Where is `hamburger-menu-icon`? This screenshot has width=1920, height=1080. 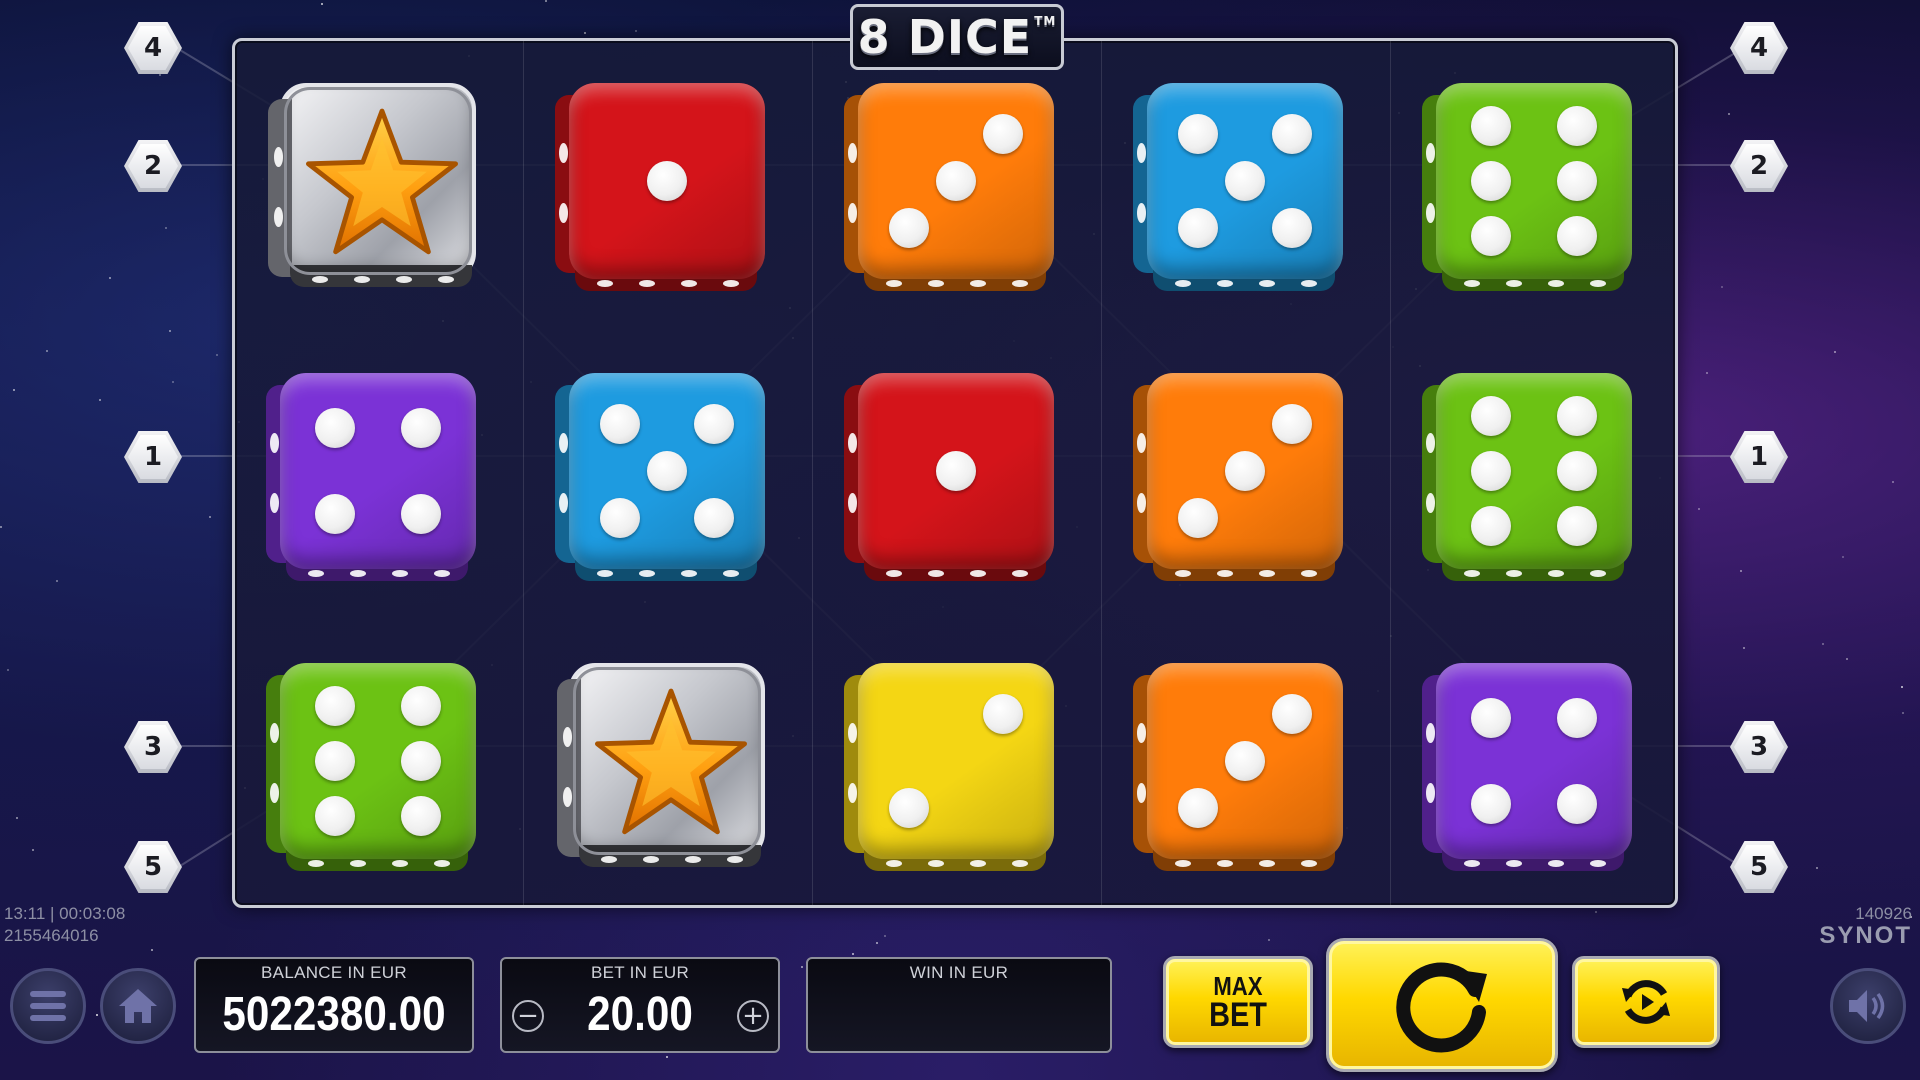
hamburger-menu-icon is located at coordinates (48, 1006).